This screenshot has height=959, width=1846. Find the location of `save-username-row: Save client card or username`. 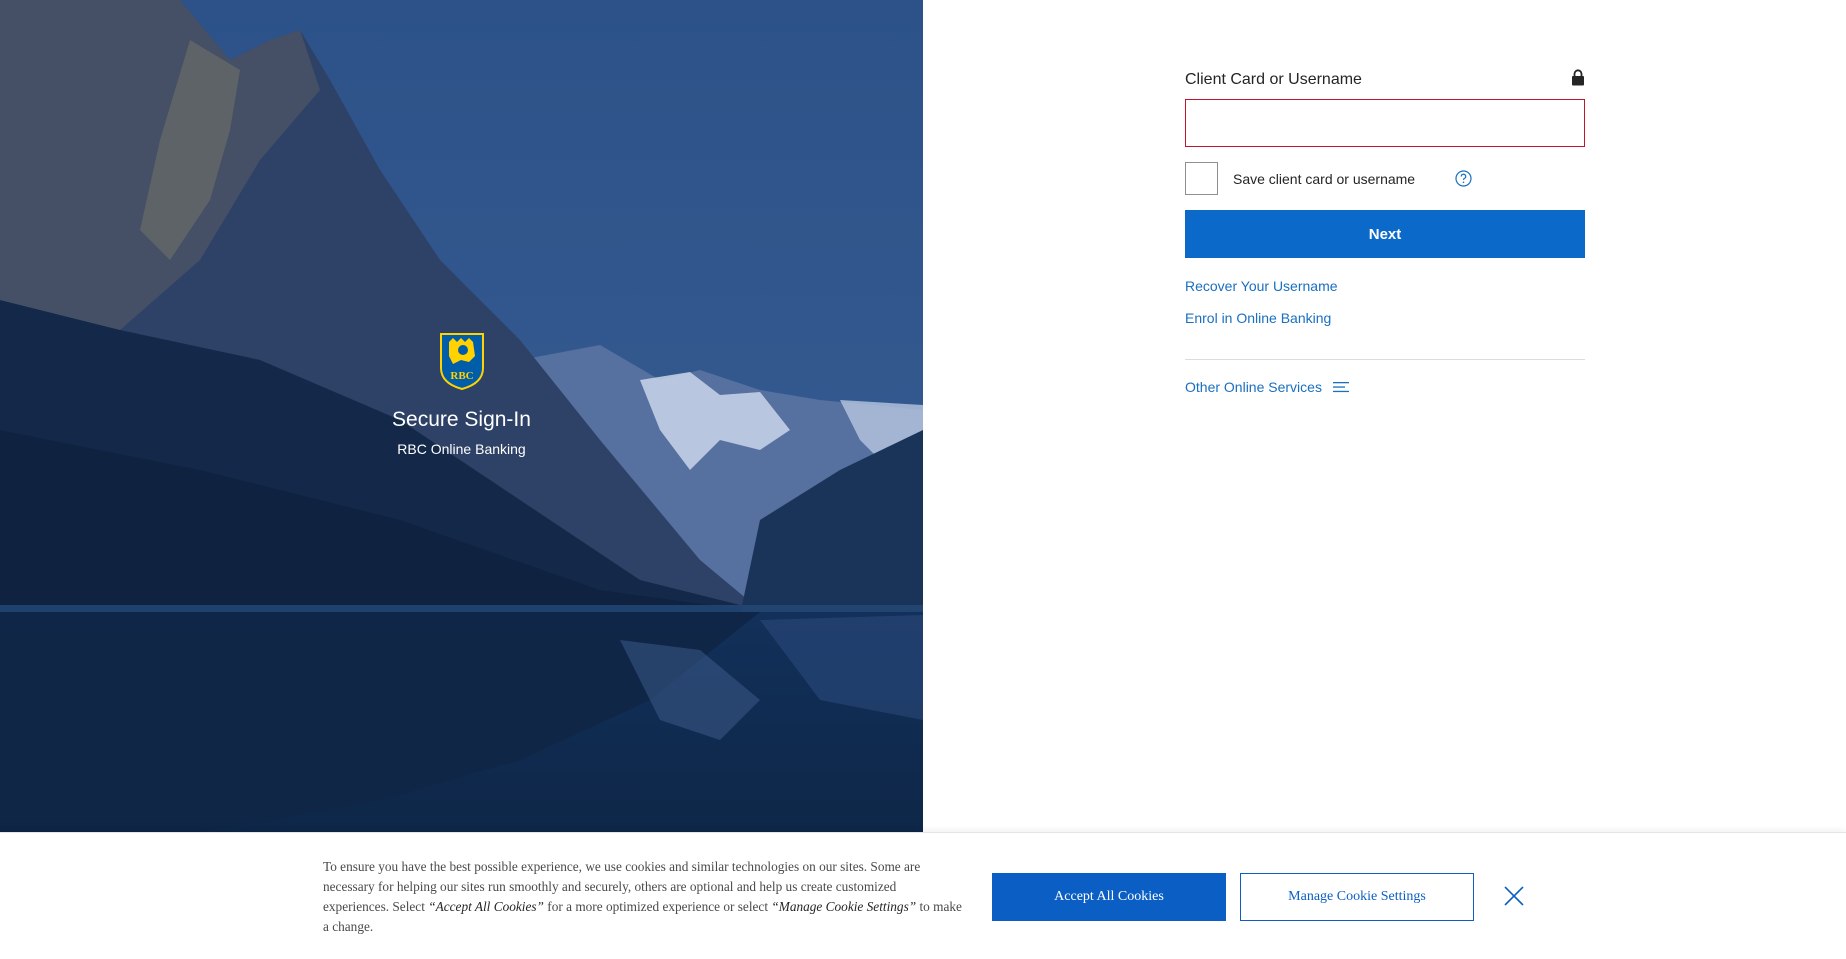

save-username-row: Save client card or username is located at coordinates (1385, 178).